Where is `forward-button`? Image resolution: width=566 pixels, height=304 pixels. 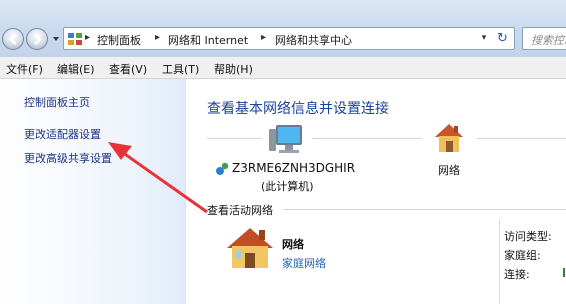 forward-button is located at coordinates (37, 39).